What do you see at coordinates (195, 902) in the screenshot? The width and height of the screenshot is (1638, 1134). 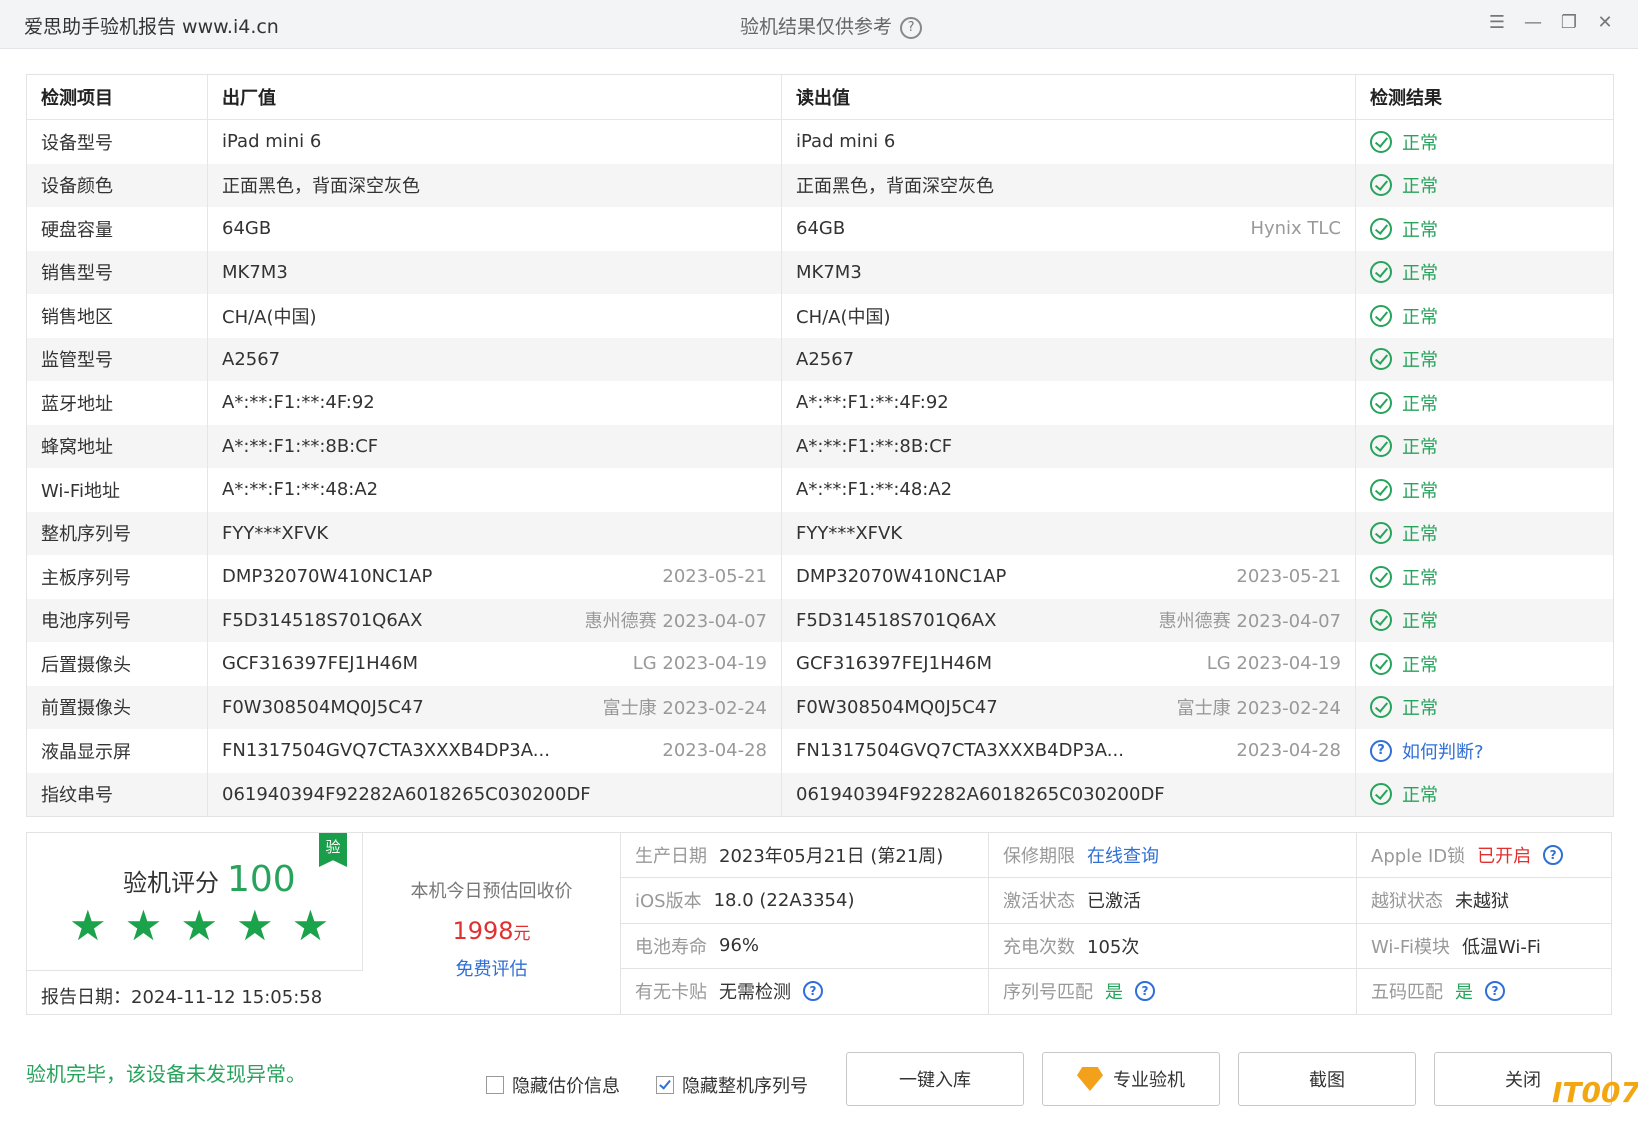 I see `score-box: 验 验机评分 100 ★ ★ ★ ★ ★` at bounding box center [195, 902].